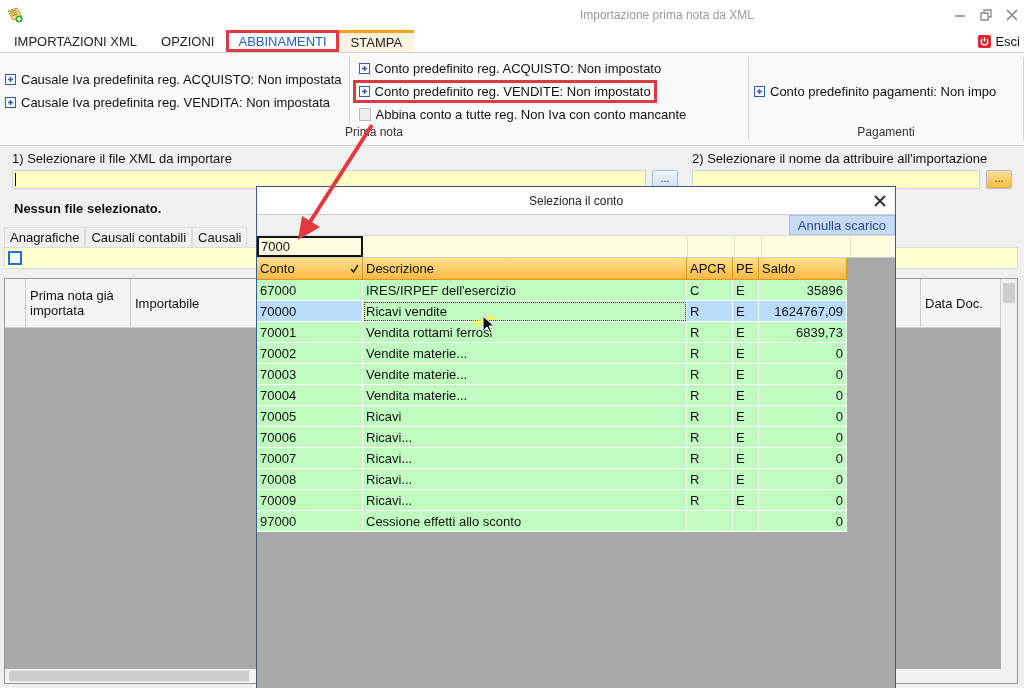 Image resolution: width=1024 pixels, height=688 pixels. I want to click on table-cell: Vendita rottami ferrosi, so click(525, 332).